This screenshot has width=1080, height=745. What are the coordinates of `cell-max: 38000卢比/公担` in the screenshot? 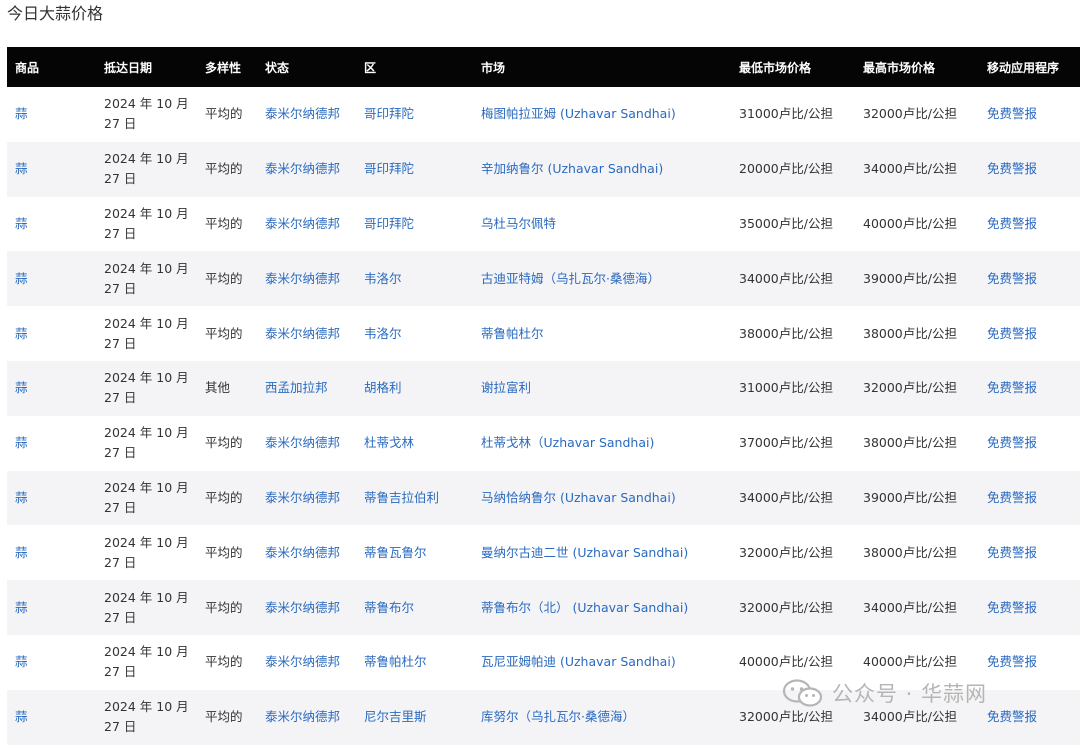 It's located at (917, 333).